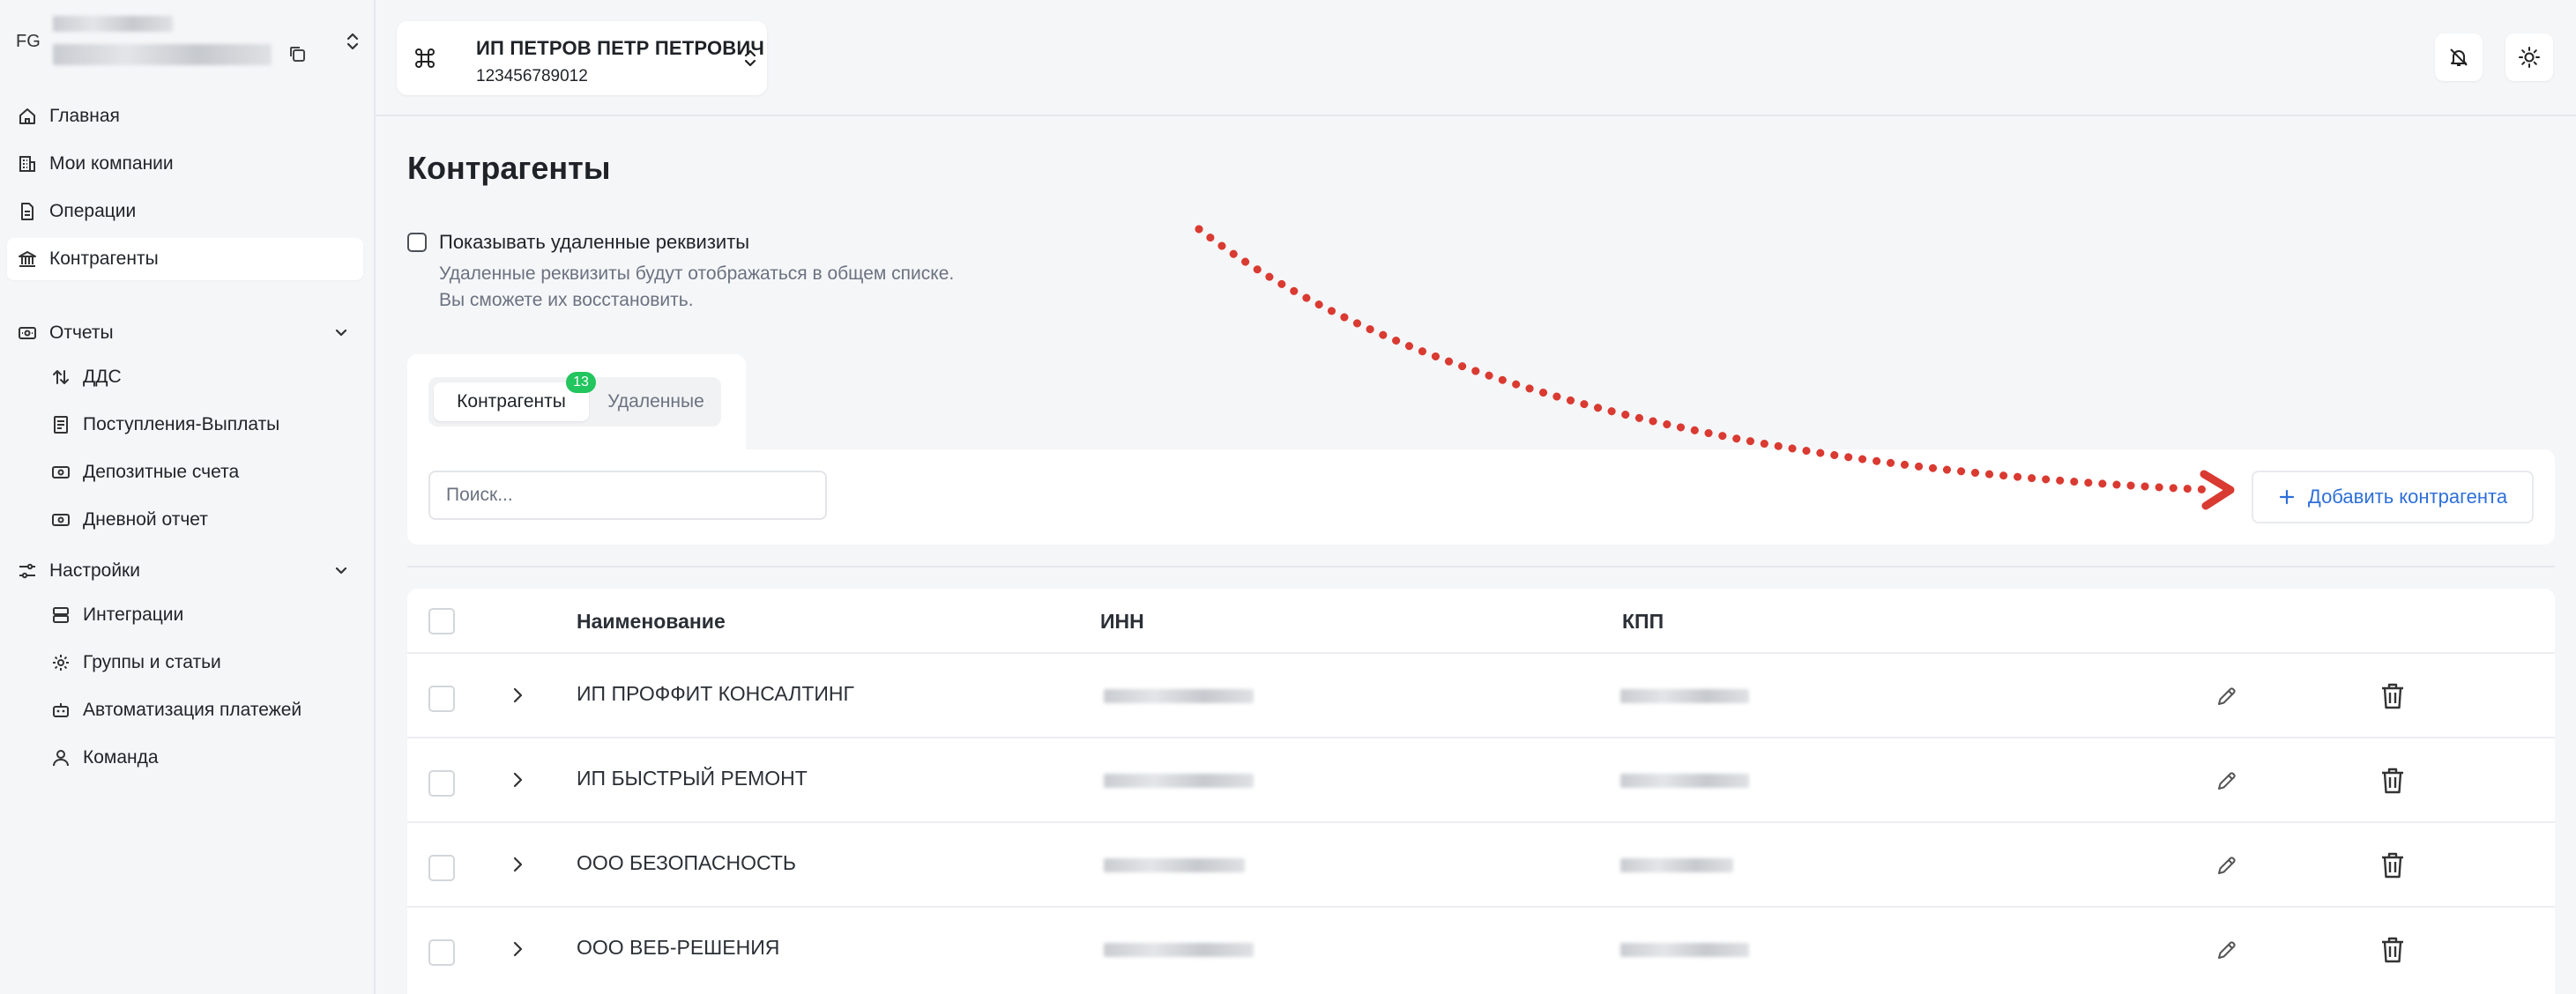 The height and width of the screenshot is (994, 2576). Describe the element at coordinates (29, 42) in the screenshot. I see `account-initials: FG` at that location.